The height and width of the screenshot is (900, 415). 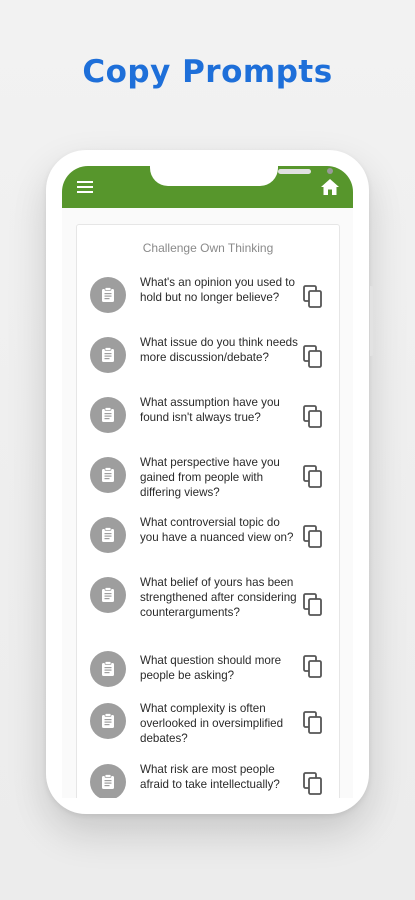 What do you see at coordinates (87, 187) in the screenshot?
I see `menu-icon` at bounding box center [87, 187].